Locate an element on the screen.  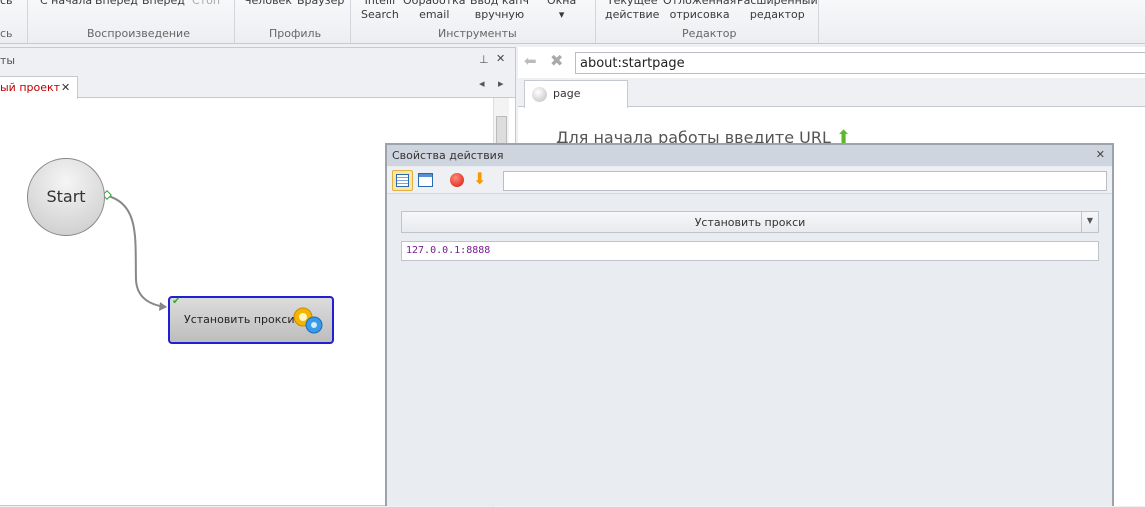
ribbon-button-windows: Окна ▾ is located at coordinates (561, 11).